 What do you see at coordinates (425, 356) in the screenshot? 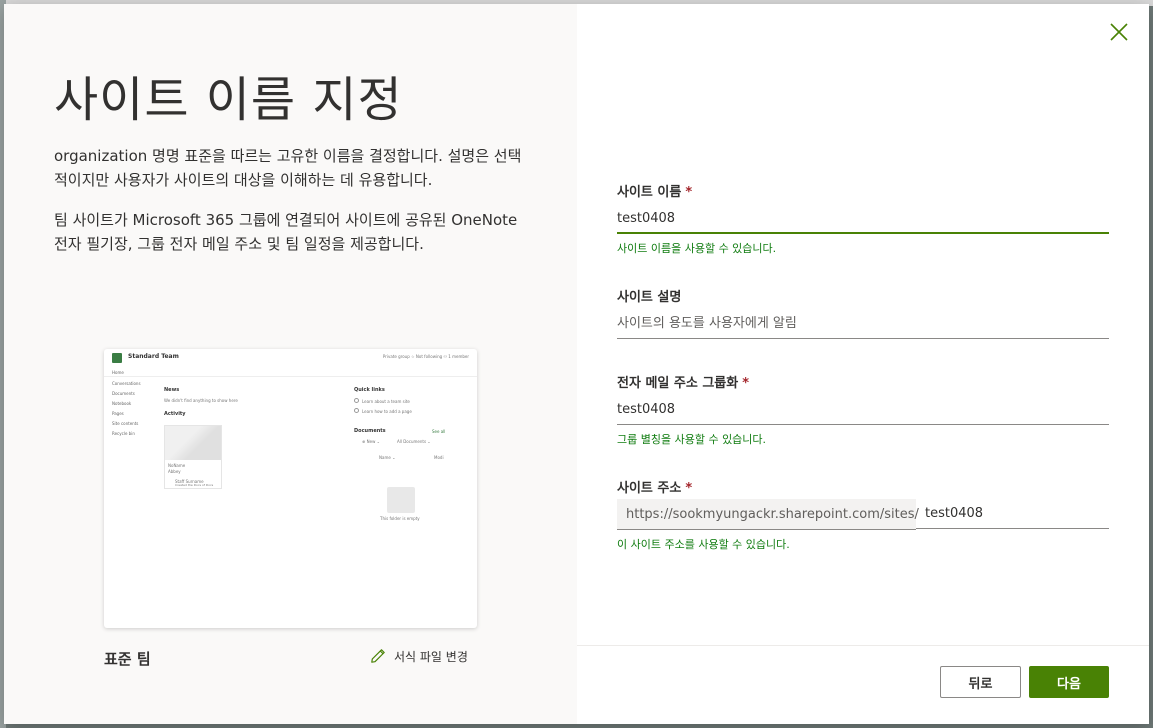
I see `preview-header-info: Private group ☆ Not following ⚇ 1 member` at bounding box center [425, 356].